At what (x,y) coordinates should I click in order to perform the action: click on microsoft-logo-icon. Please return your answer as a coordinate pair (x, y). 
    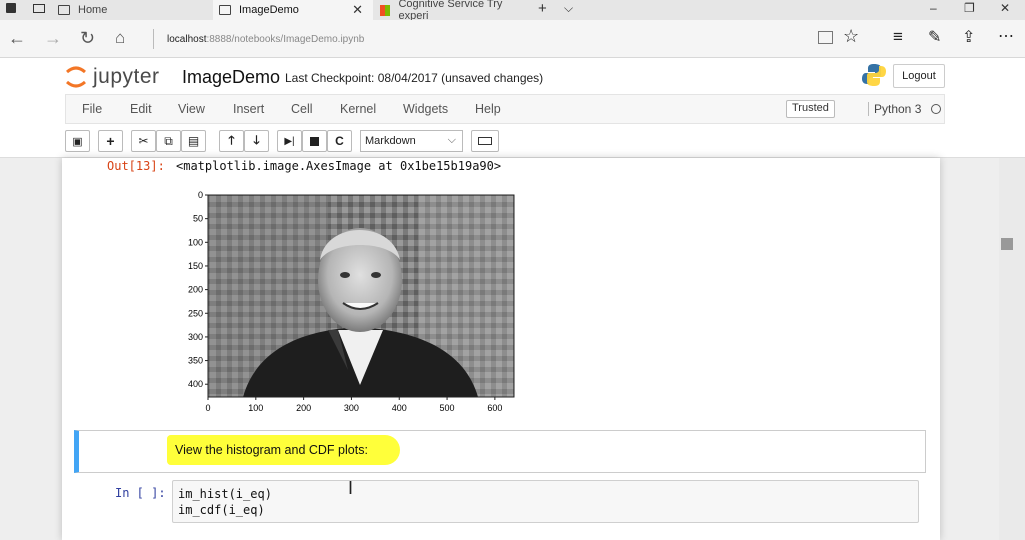
    Looking at the image, I should click on (385, 10).